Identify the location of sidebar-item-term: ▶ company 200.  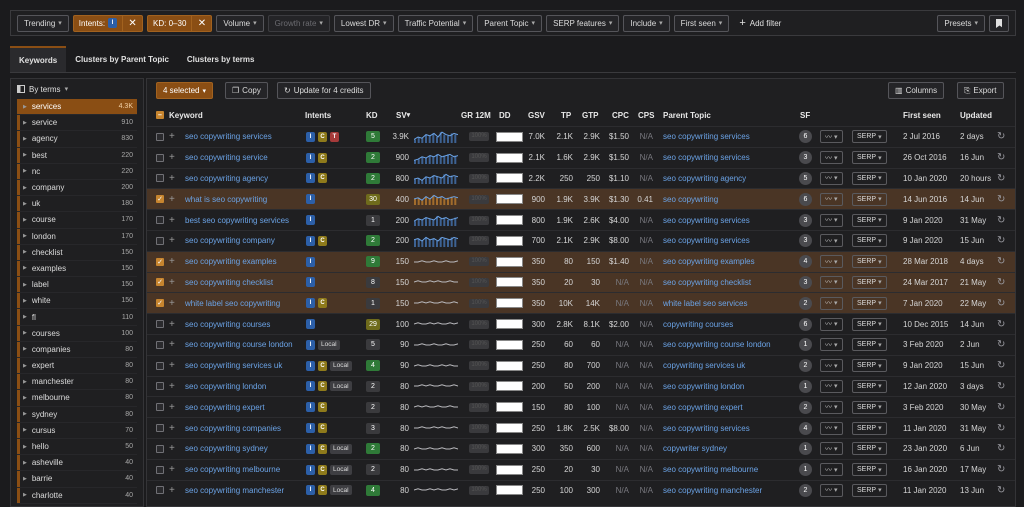
(77, 188).